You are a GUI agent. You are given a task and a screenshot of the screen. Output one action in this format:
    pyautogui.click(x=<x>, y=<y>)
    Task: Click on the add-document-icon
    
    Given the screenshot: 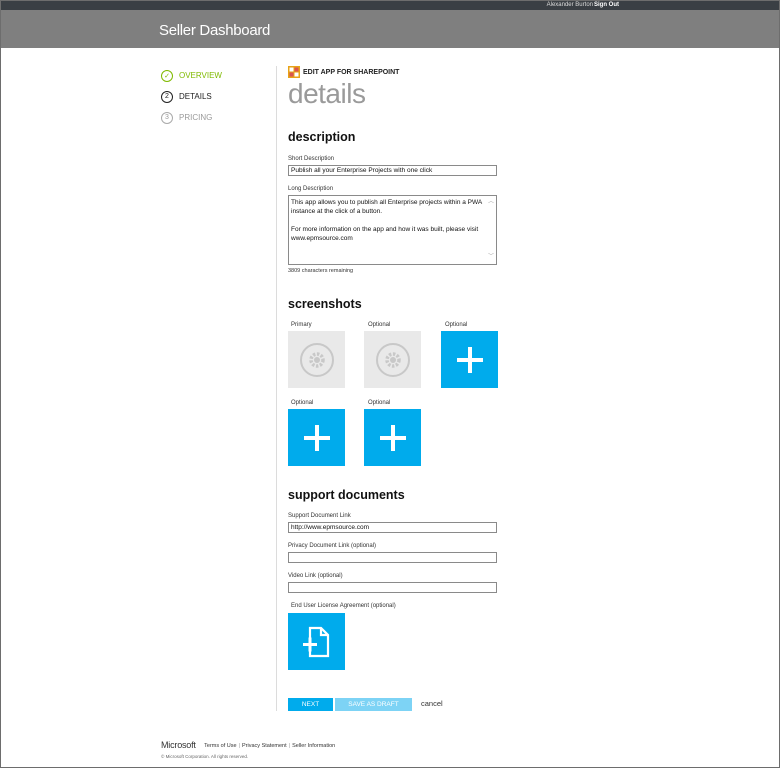 What is the action you would take?
    pyautogui.click(x=315, y=641)
    